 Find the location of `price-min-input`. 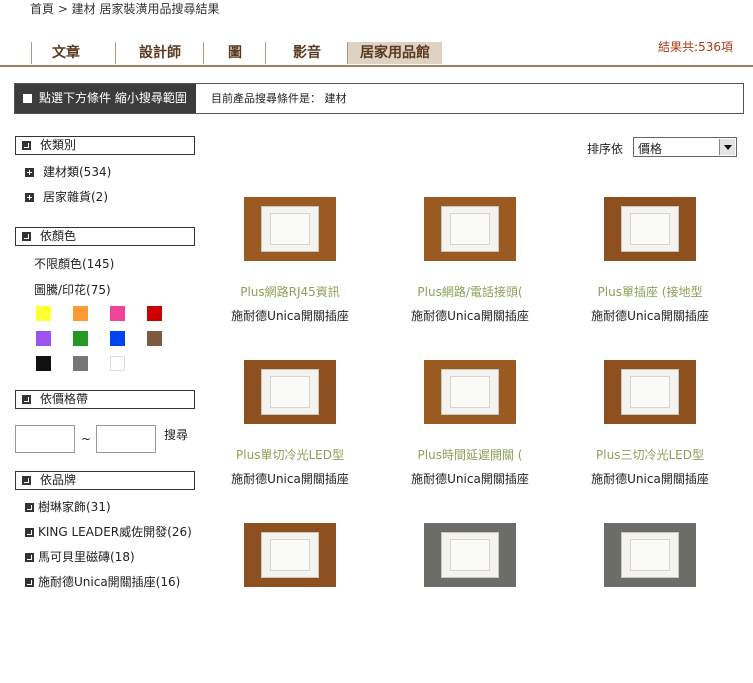

price-min-input is located at coordinates (45, 439).